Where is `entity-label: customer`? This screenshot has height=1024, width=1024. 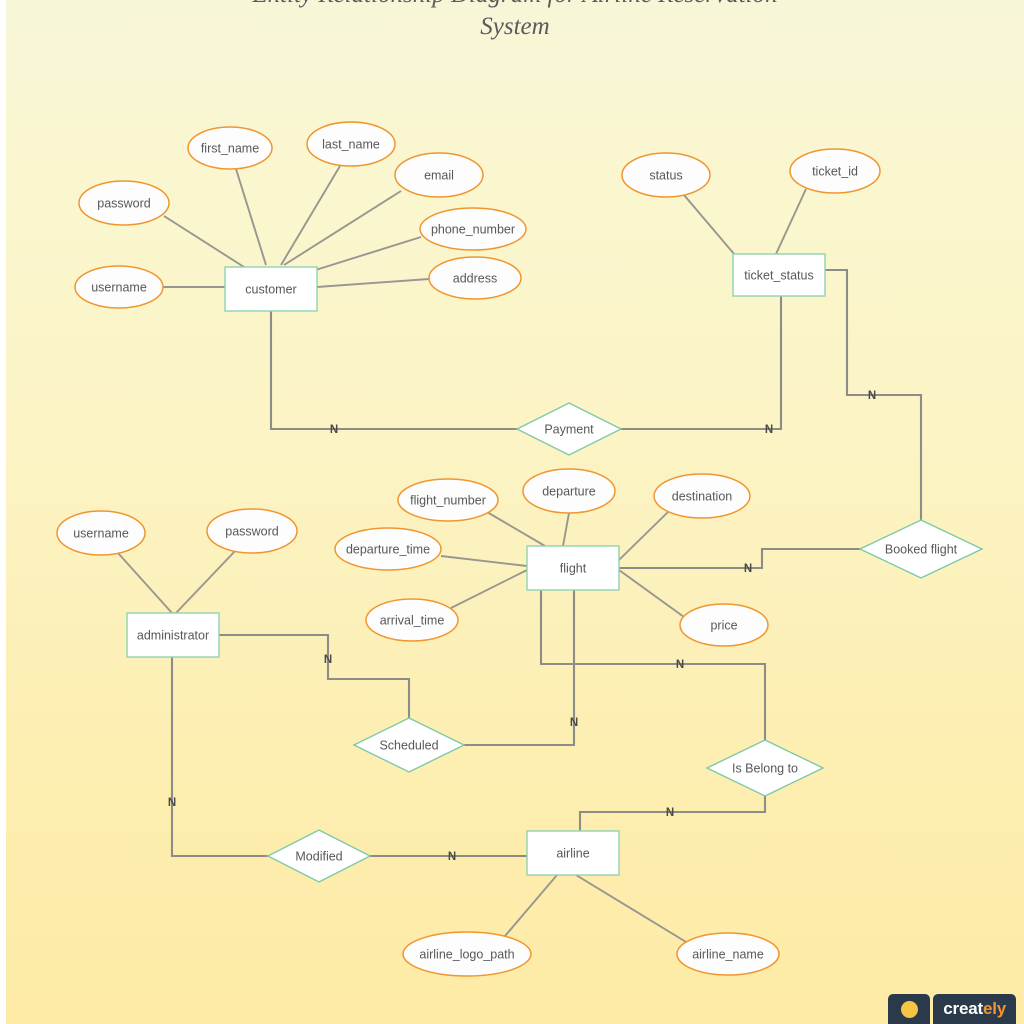
entity-label: customer is located at coordinates (270, 289).